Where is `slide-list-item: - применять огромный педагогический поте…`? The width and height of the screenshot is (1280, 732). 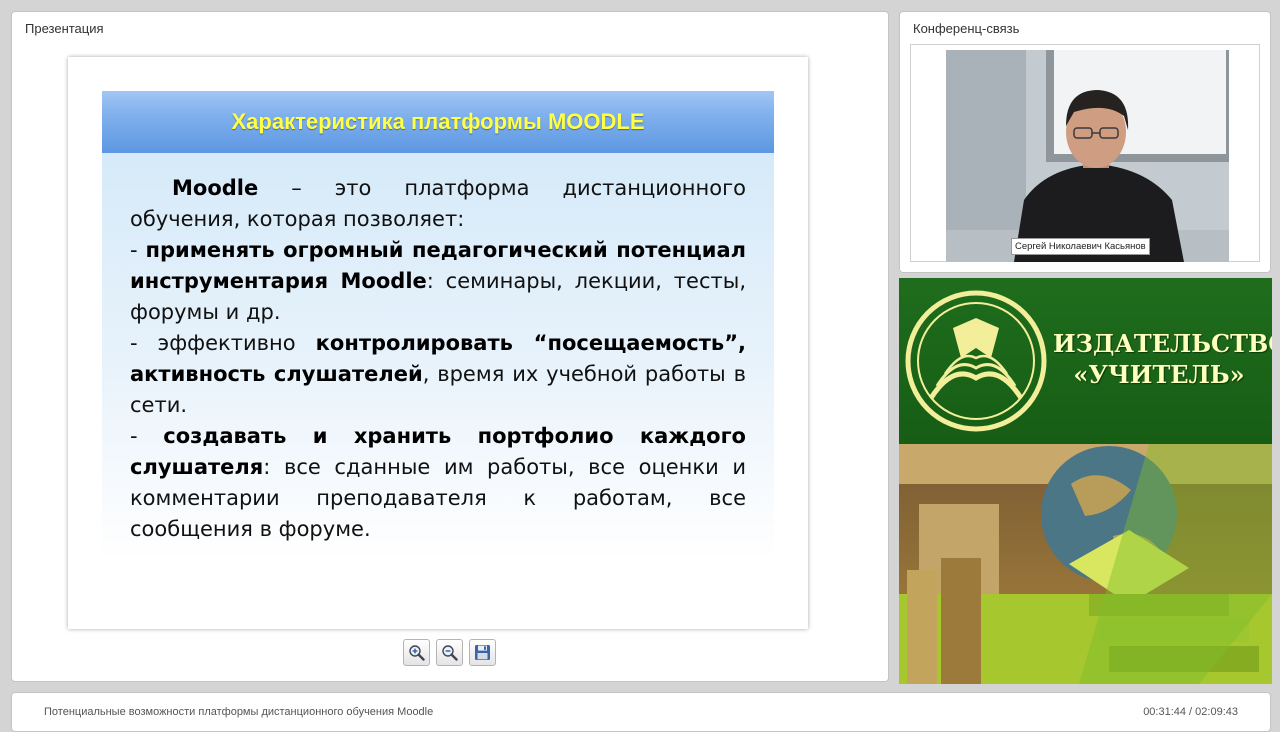 slide-list-item: - применять огромный педагогический поте… is located at coordinates (438, 281).